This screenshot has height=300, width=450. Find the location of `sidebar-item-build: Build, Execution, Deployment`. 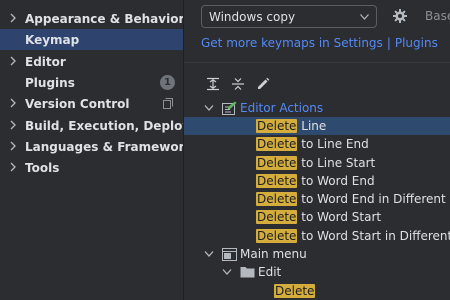

sidebar-item-build: Build, Execution, Deployment is located at coordinates (112, 125).